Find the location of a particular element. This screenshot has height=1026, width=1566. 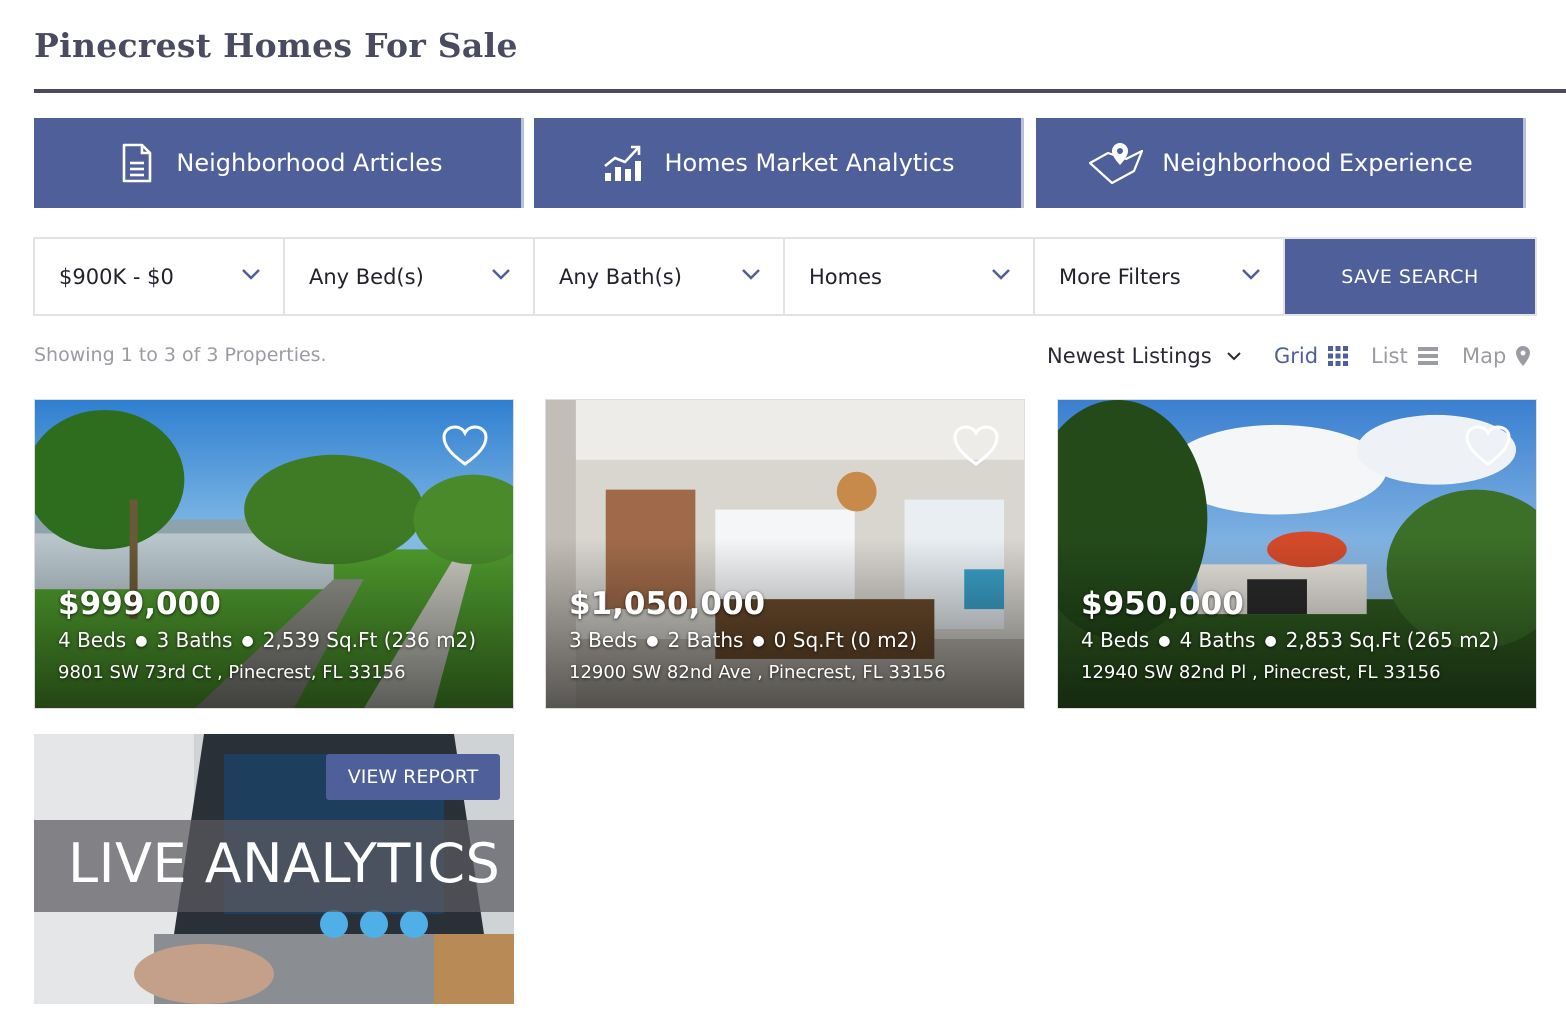

map-view-toggle: Map is located at coordinates (1496, 356).